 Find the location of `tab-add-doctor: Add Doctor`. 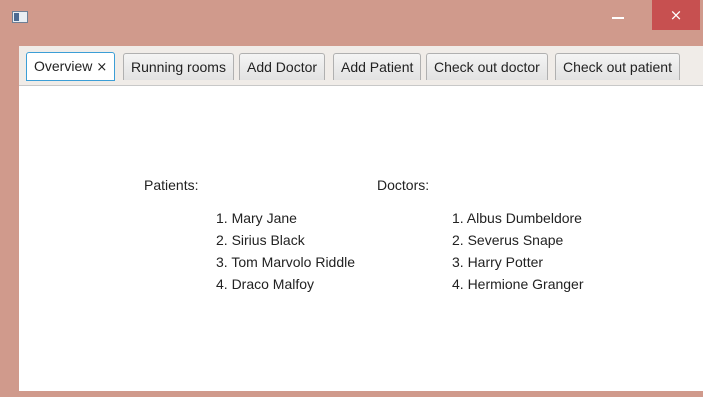

tab-add-doctor: Add Doctor is located at coordinates (282, 66).